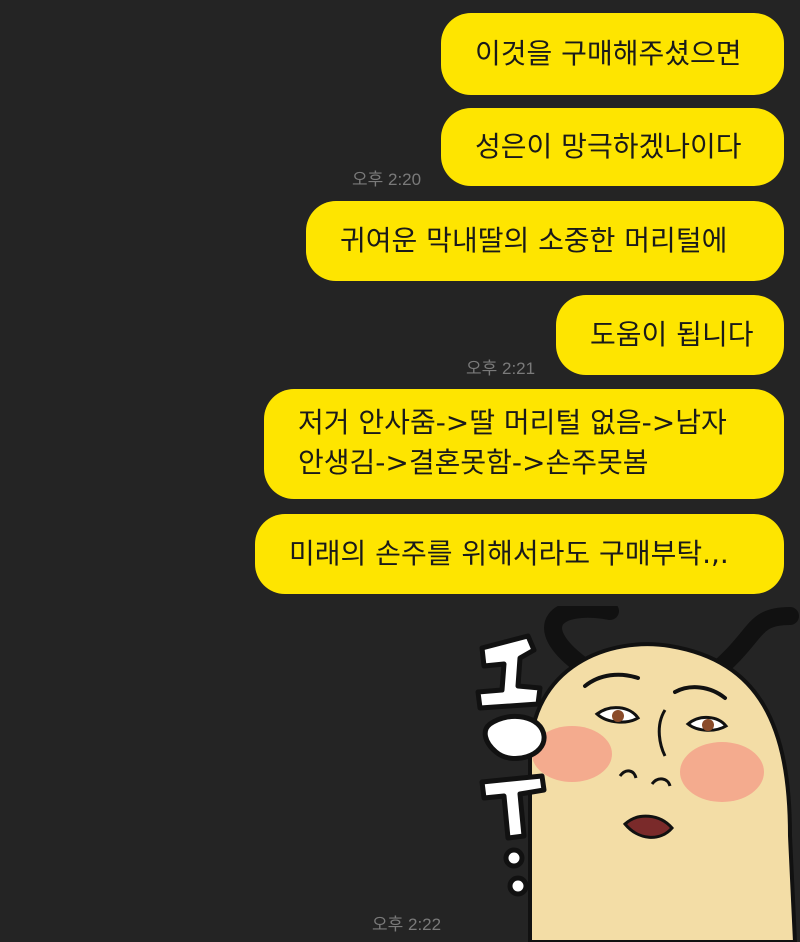  I want to click on message-bubble: 저거 안사줌->딸 머리털 없음->남자 안생김->결혼못함->손주못봄, so click(524, 444).